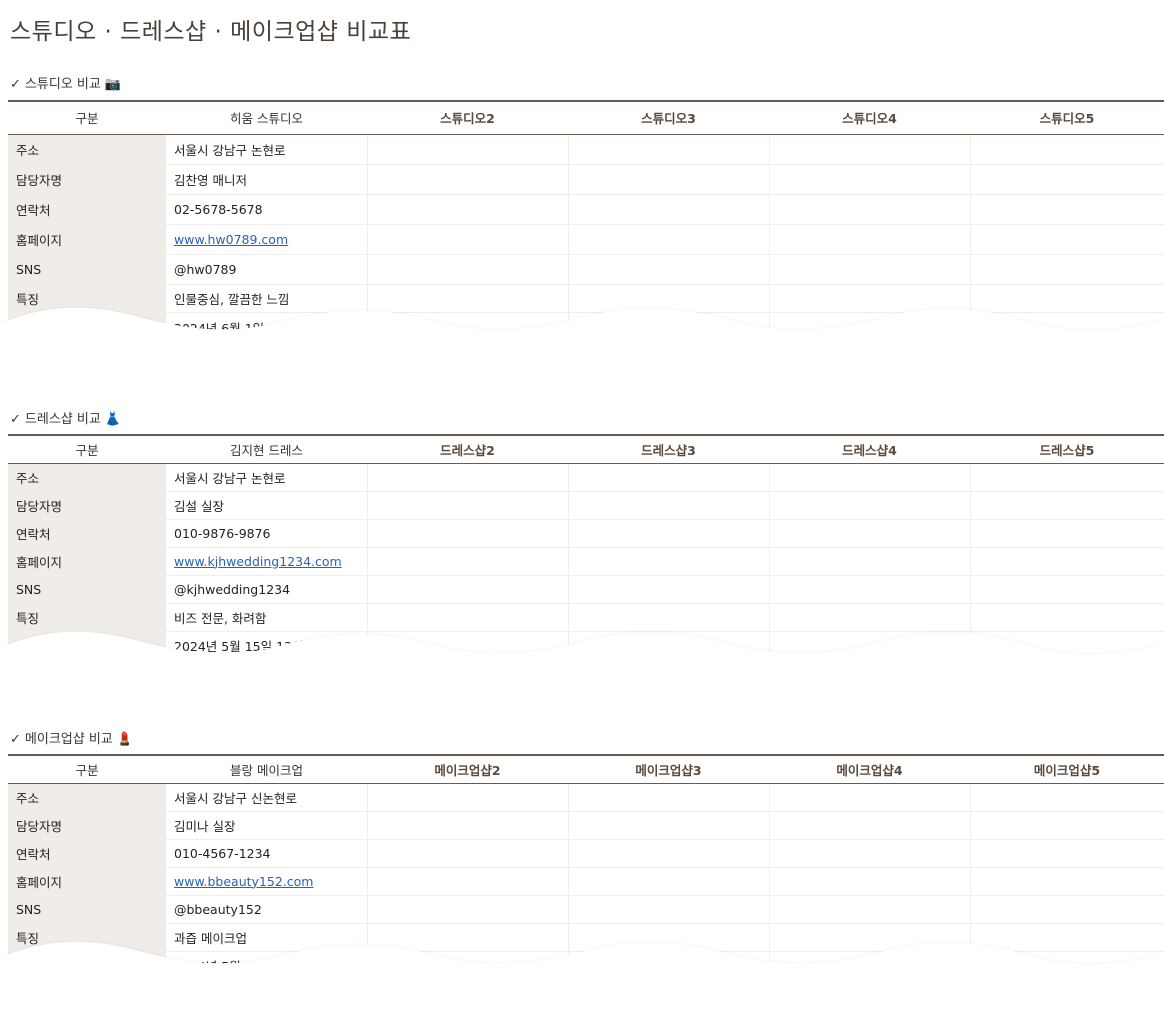  What do you see at coordinates (267, 209) in the screenshot?
I see `table-cell: 02-5678-5678` at bounding box center [267, 209].